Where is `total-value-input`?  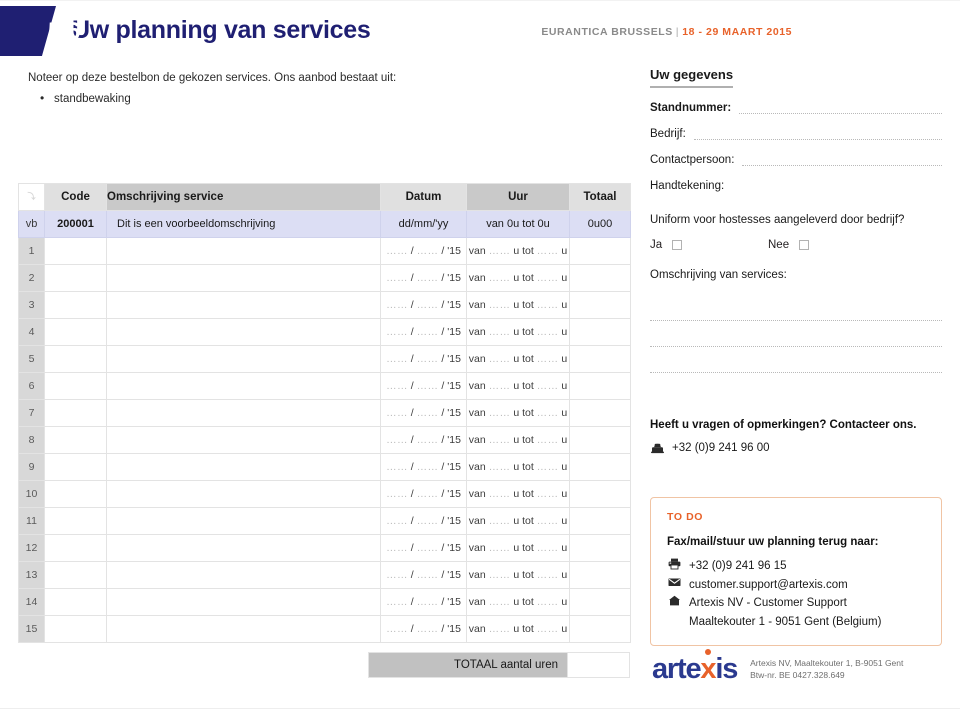 total-value-input is located at coordinates (598, 665).